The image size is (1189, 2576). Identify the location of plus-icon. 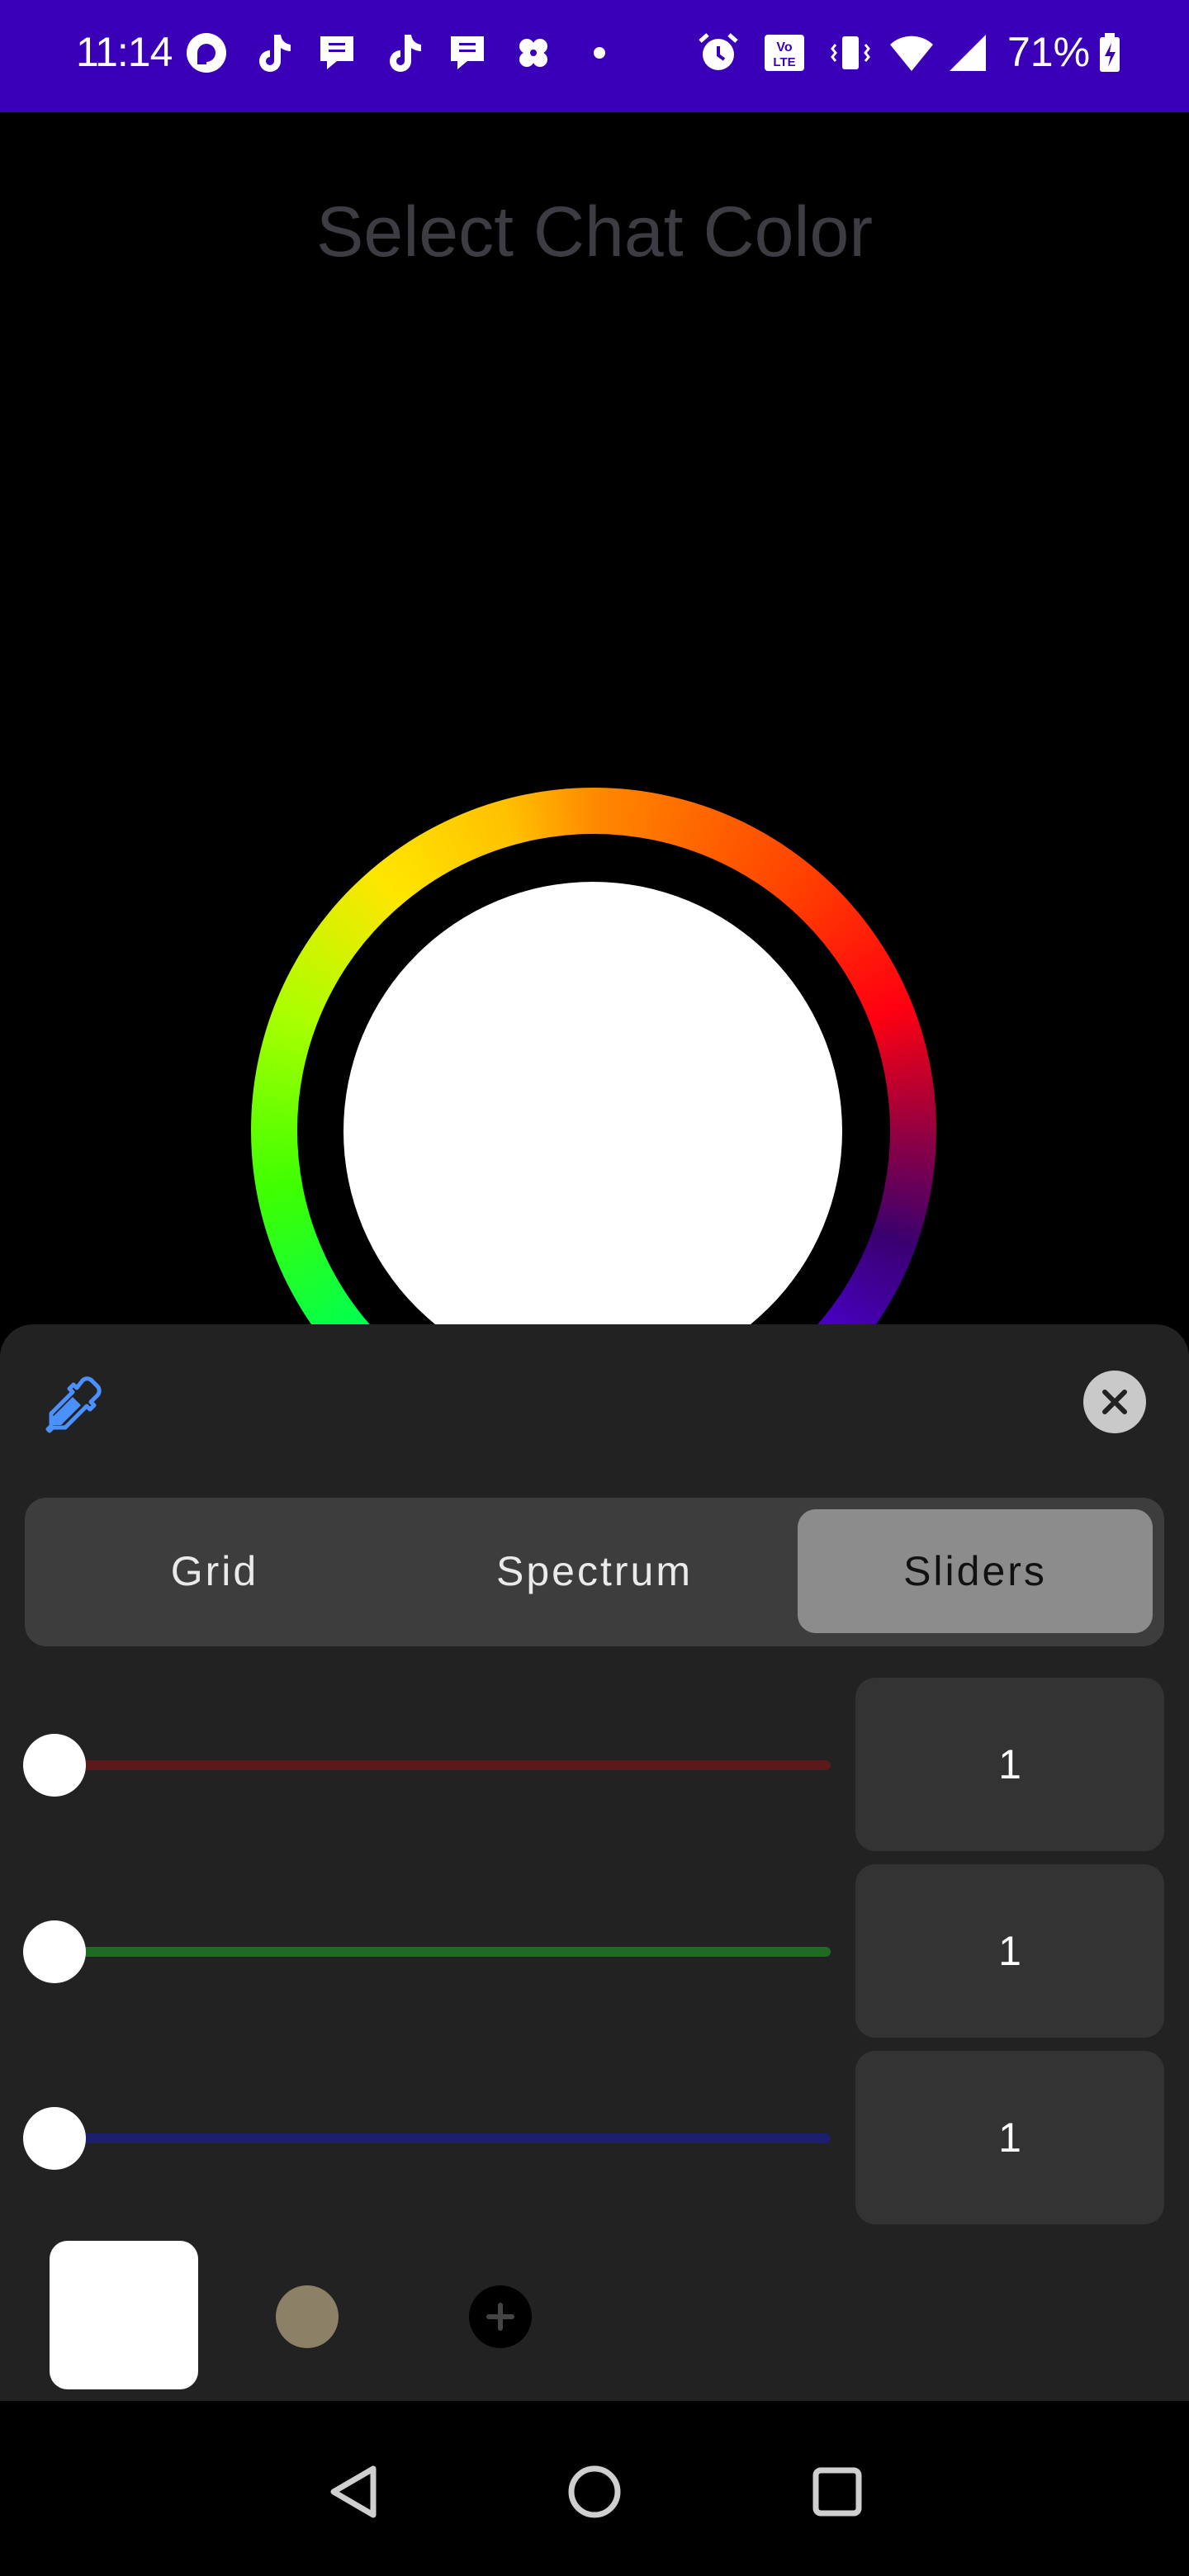
(500, 2317).